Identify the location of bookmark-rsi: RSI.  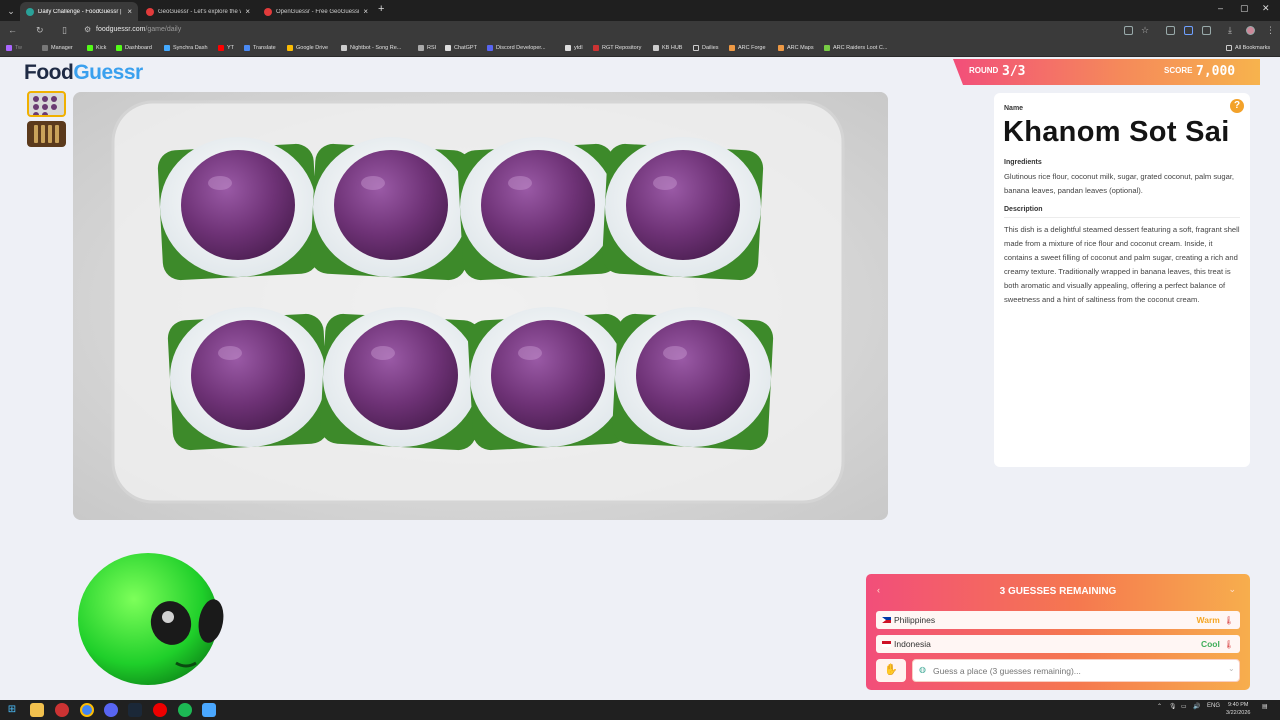
(427, 48).